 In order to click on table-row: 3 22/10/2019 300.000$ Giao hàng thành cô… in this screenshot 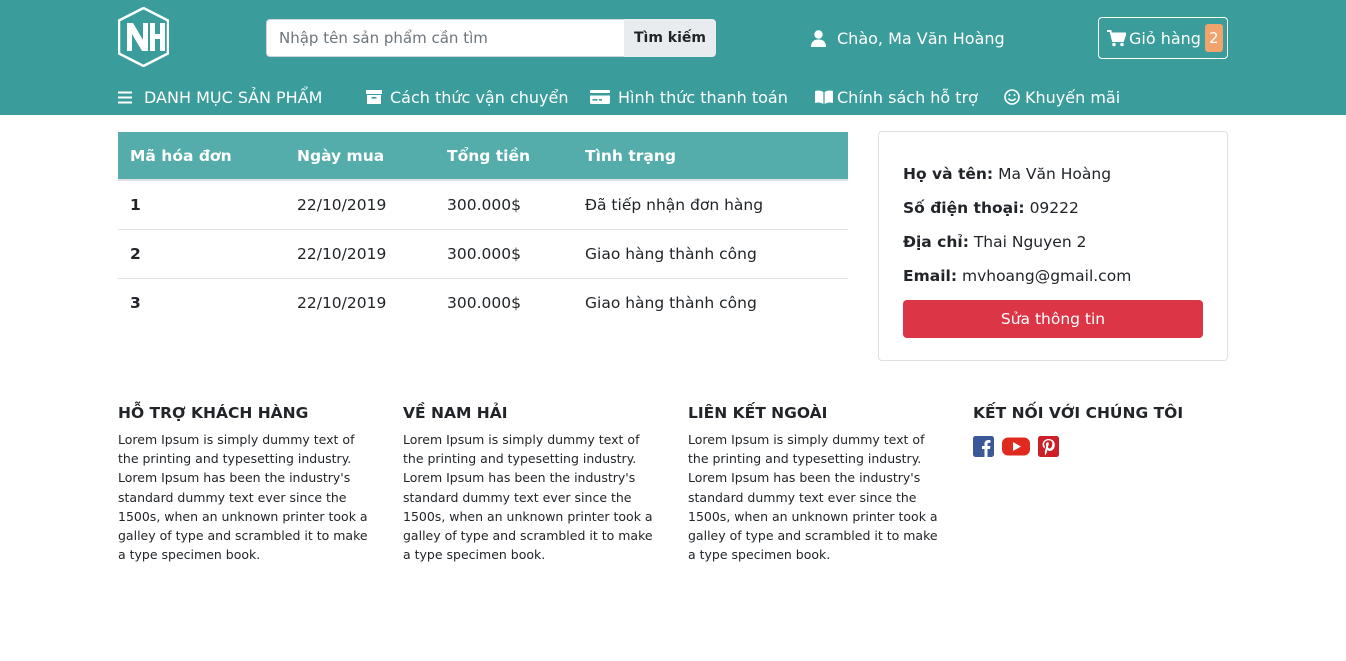, I will do `click(483, 302)`.